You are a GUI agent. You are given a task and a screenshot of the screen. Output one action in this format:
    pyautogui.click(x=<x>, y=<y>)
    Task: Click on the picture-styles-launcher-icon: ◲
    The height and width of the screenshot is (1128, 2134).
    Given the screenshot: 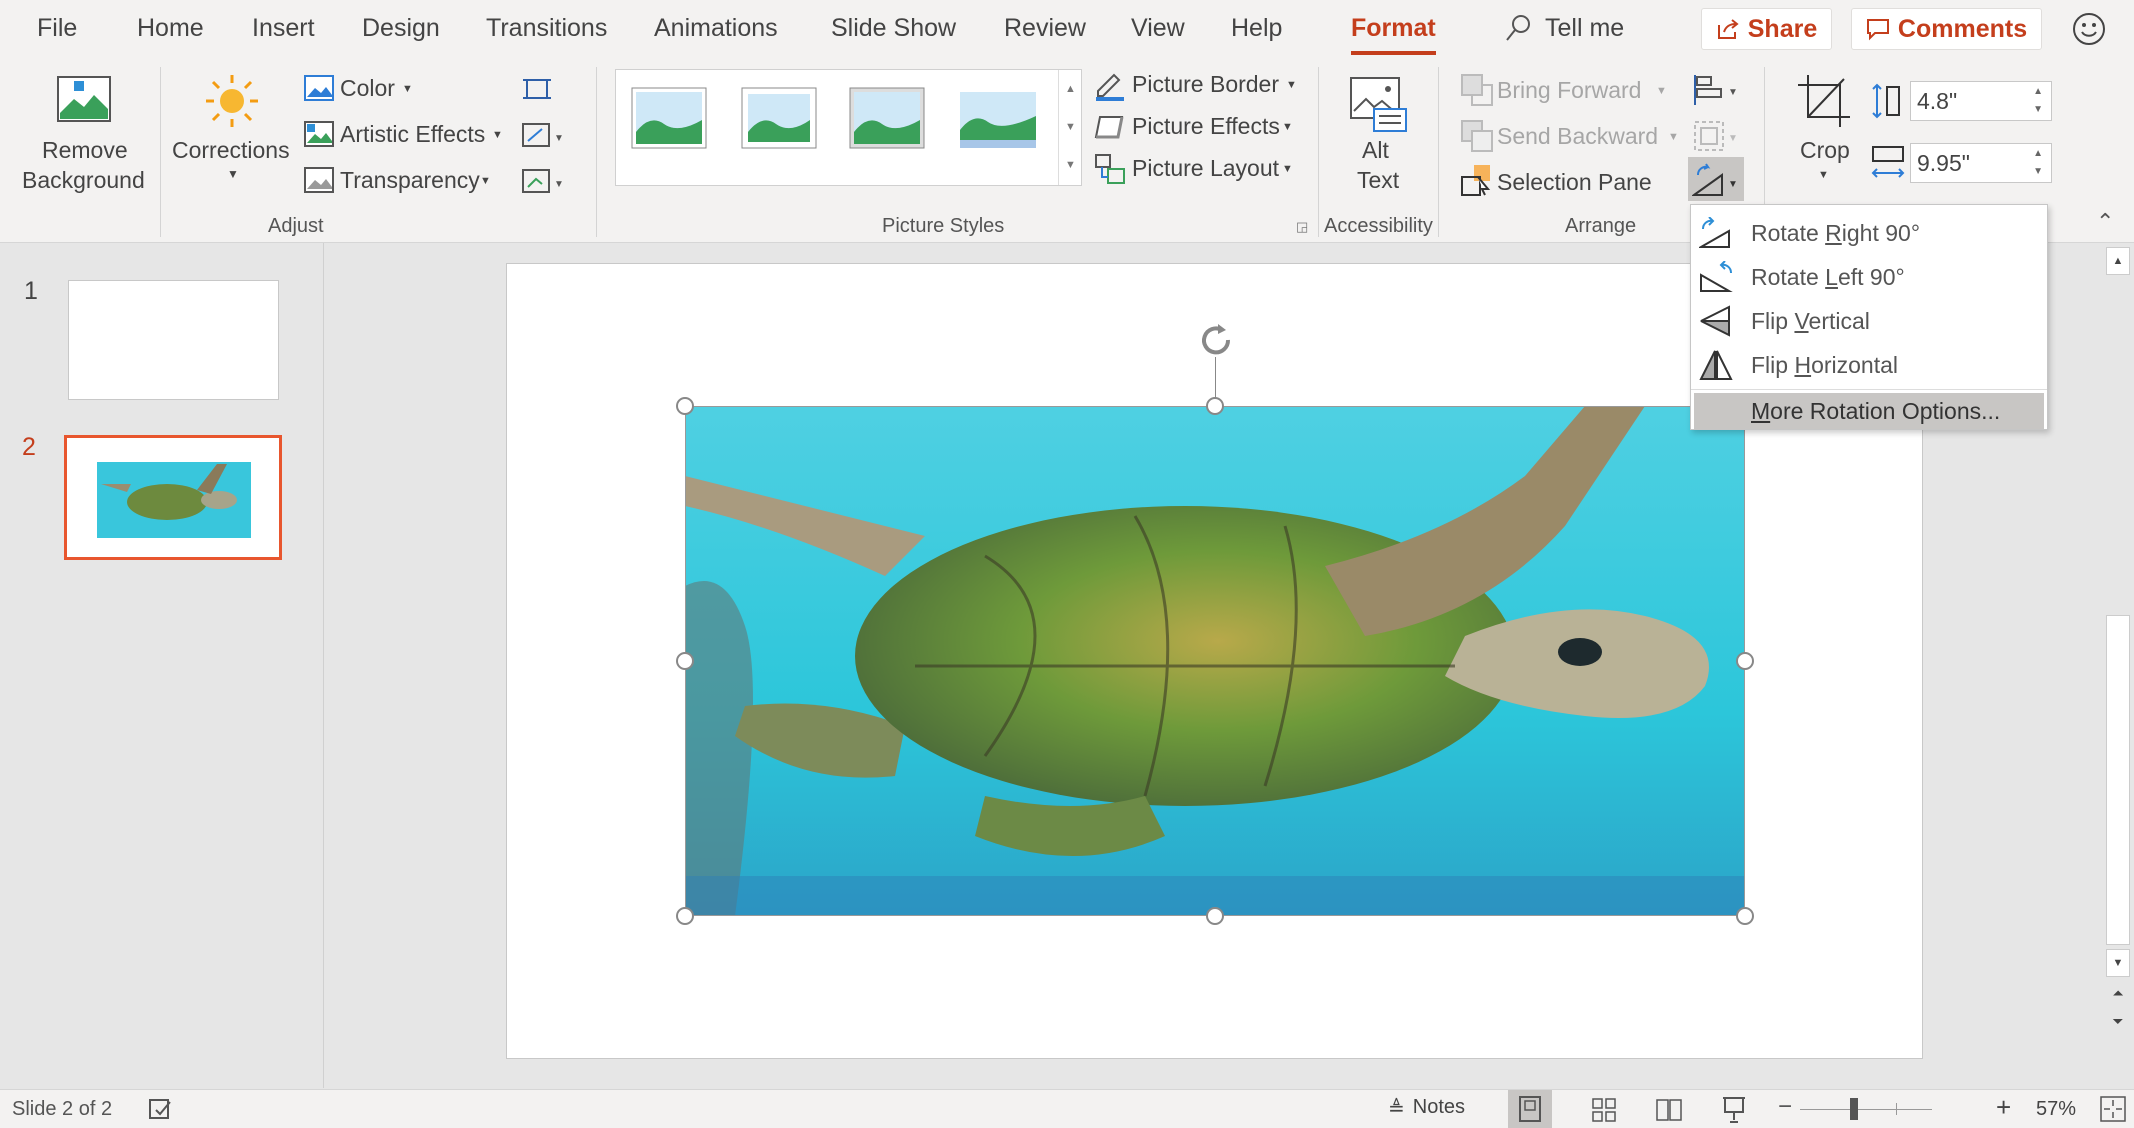 What is the action you would take?
    pyautogui.click(x=1302, y=227)
    